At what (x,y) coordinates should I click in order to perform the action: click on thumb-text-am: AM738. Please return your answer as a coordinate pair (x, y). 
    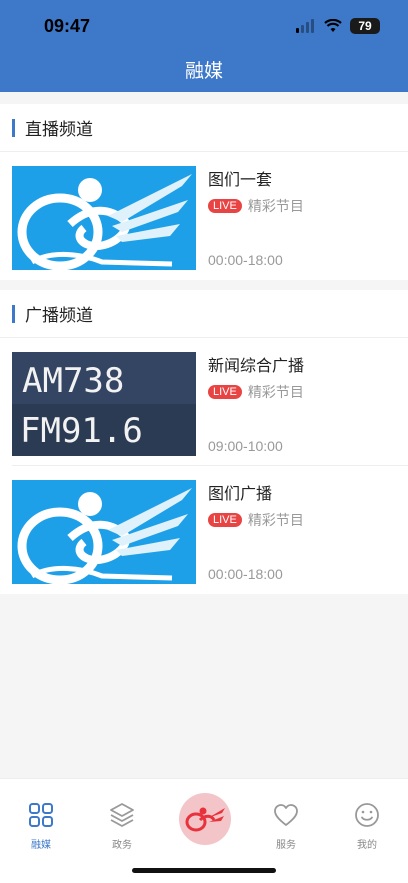
    Looking at the image, I should click on (73, 381).